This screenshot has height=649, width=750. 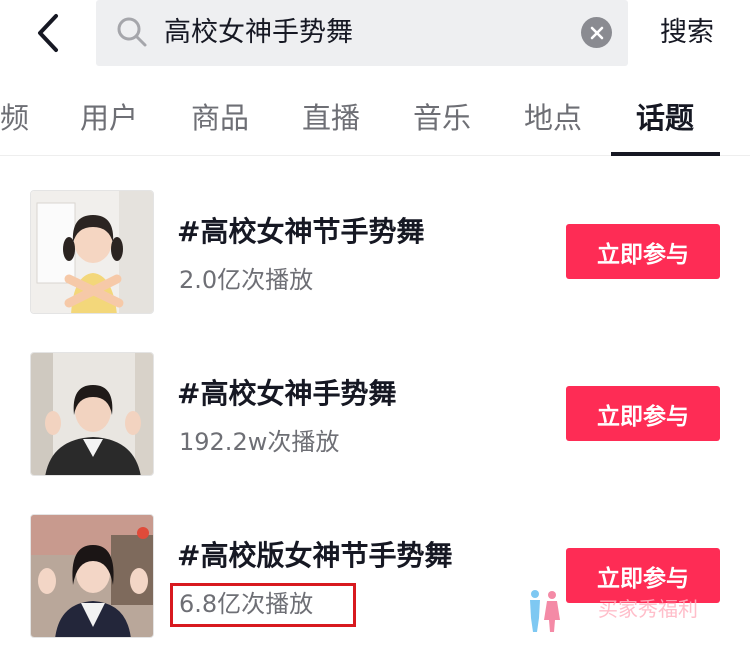 I want to click on annotation-highlight-box, so click(x=263, y=605).